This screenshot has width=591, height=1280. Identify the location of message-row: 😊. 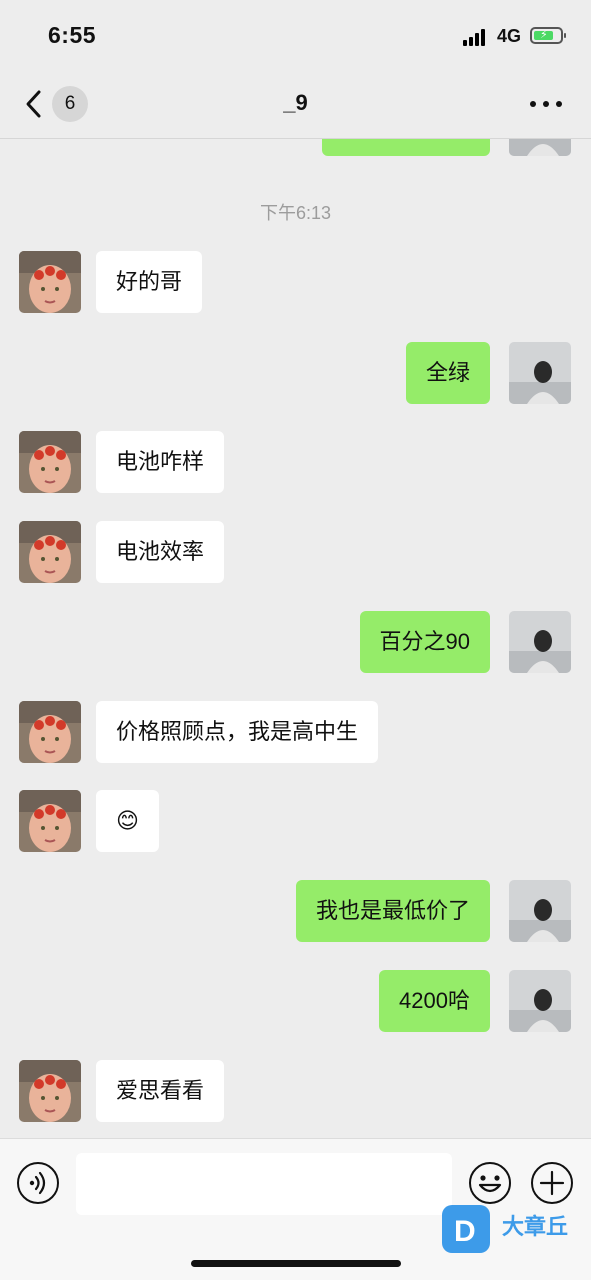
(295, 821).